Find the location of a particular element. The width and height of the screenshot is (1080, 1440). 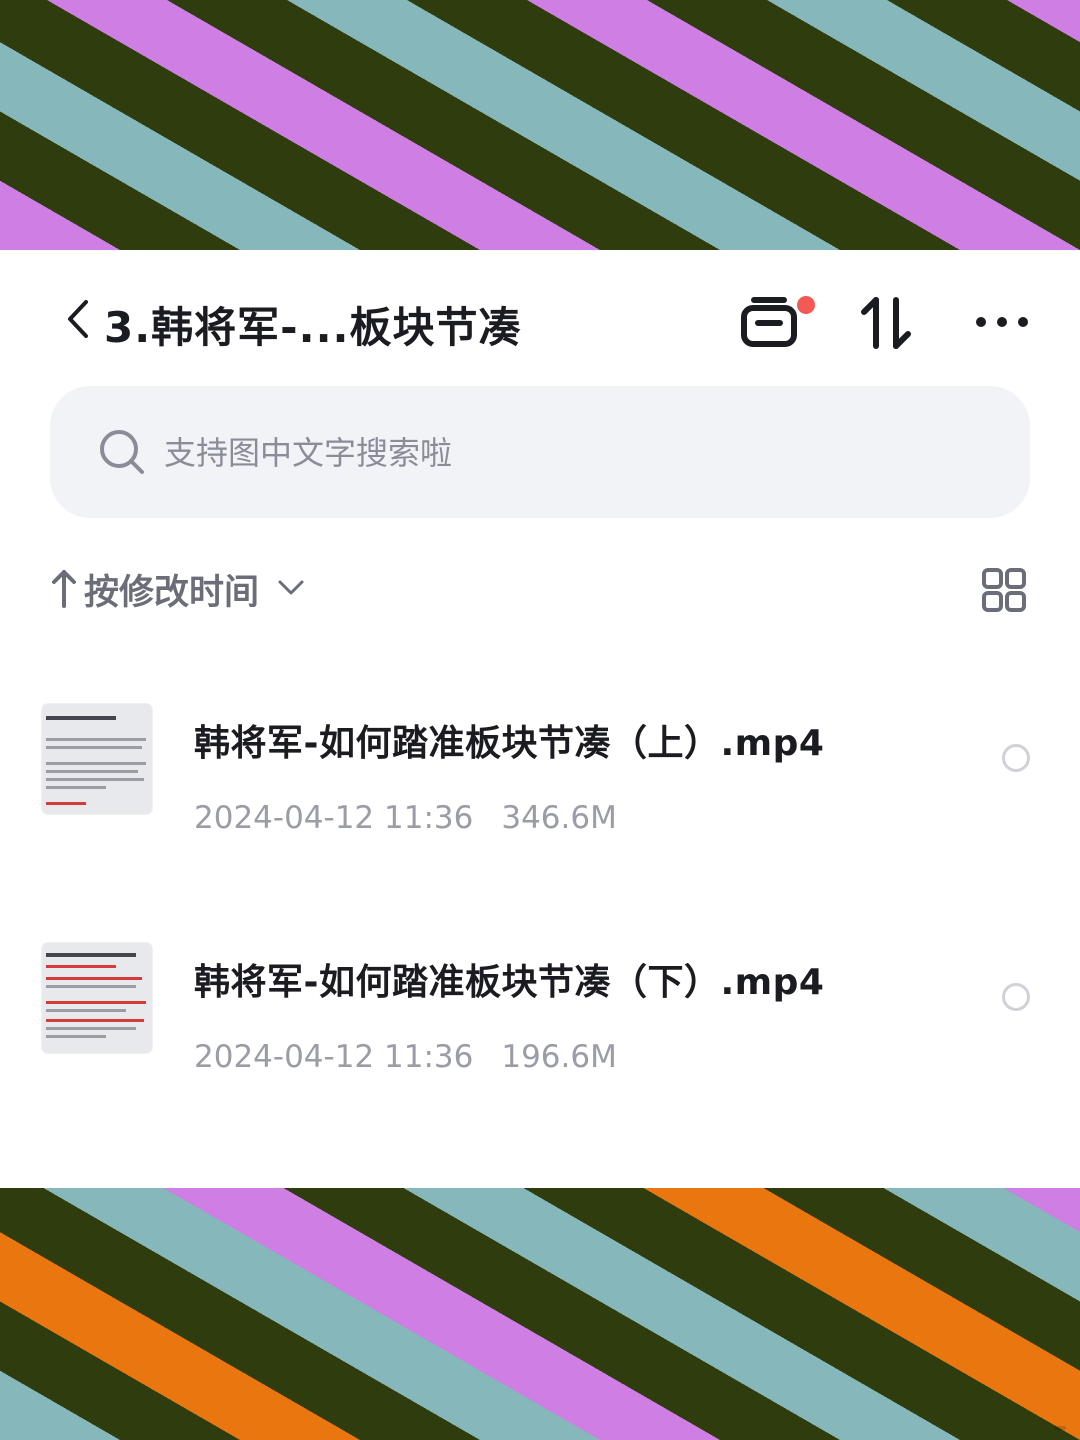

page-title: 3.韩将军-...板块节凑 is located at coordinates (313, 327).